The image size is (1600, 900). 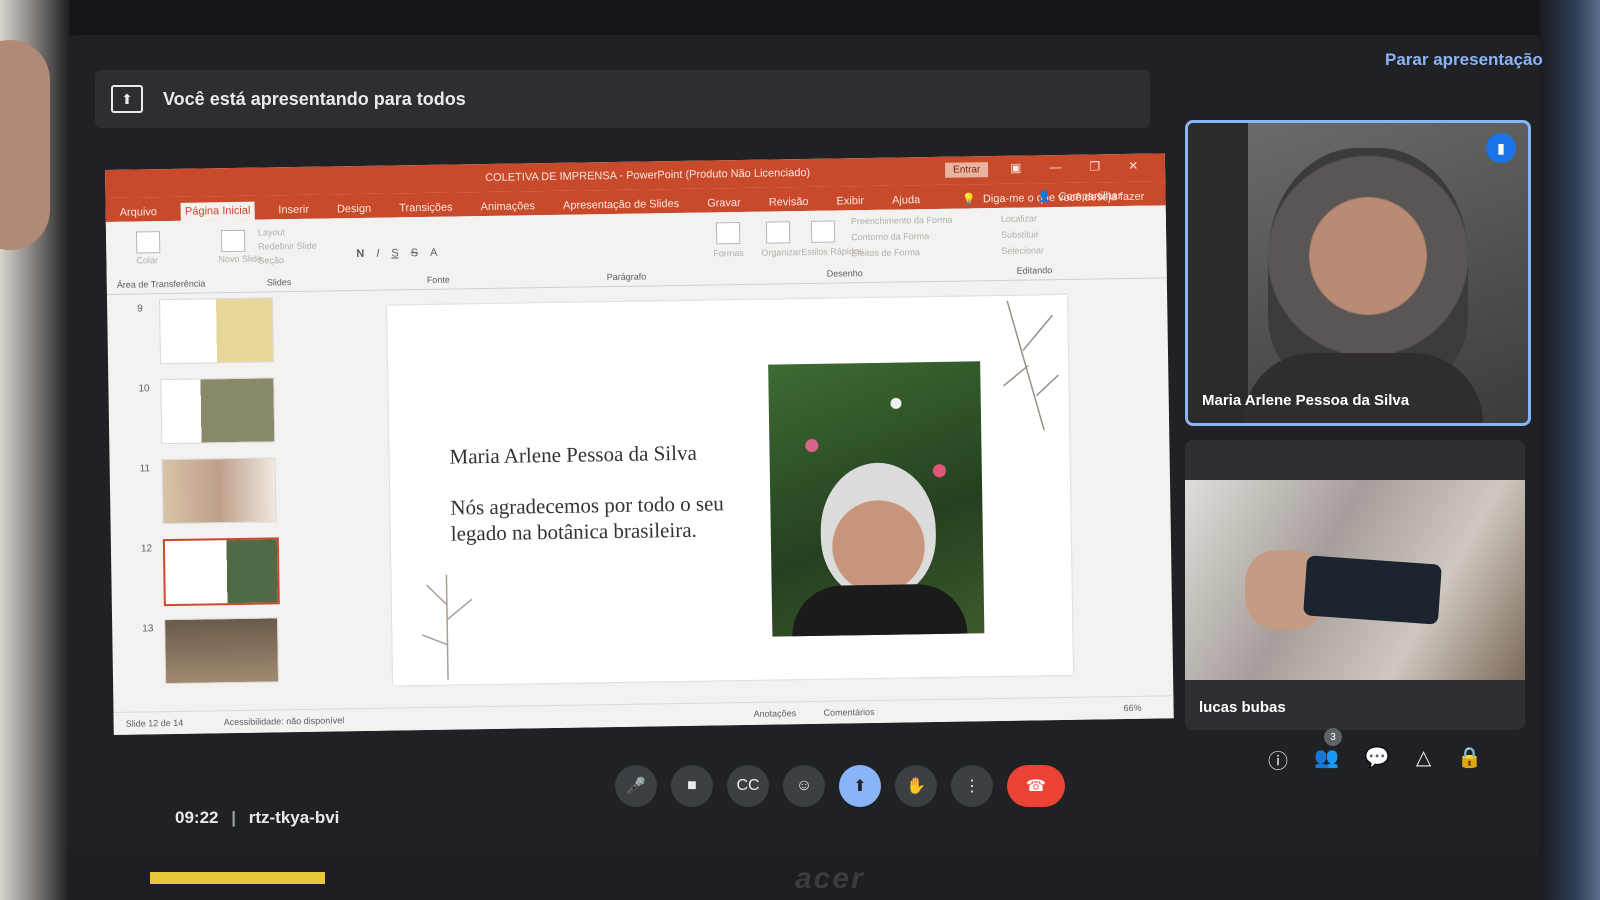 What do you see at coordinates (1469, 759) in the screenshot?
I see `host-controls-icon: 🔒` at bounding box center [1469, 759].